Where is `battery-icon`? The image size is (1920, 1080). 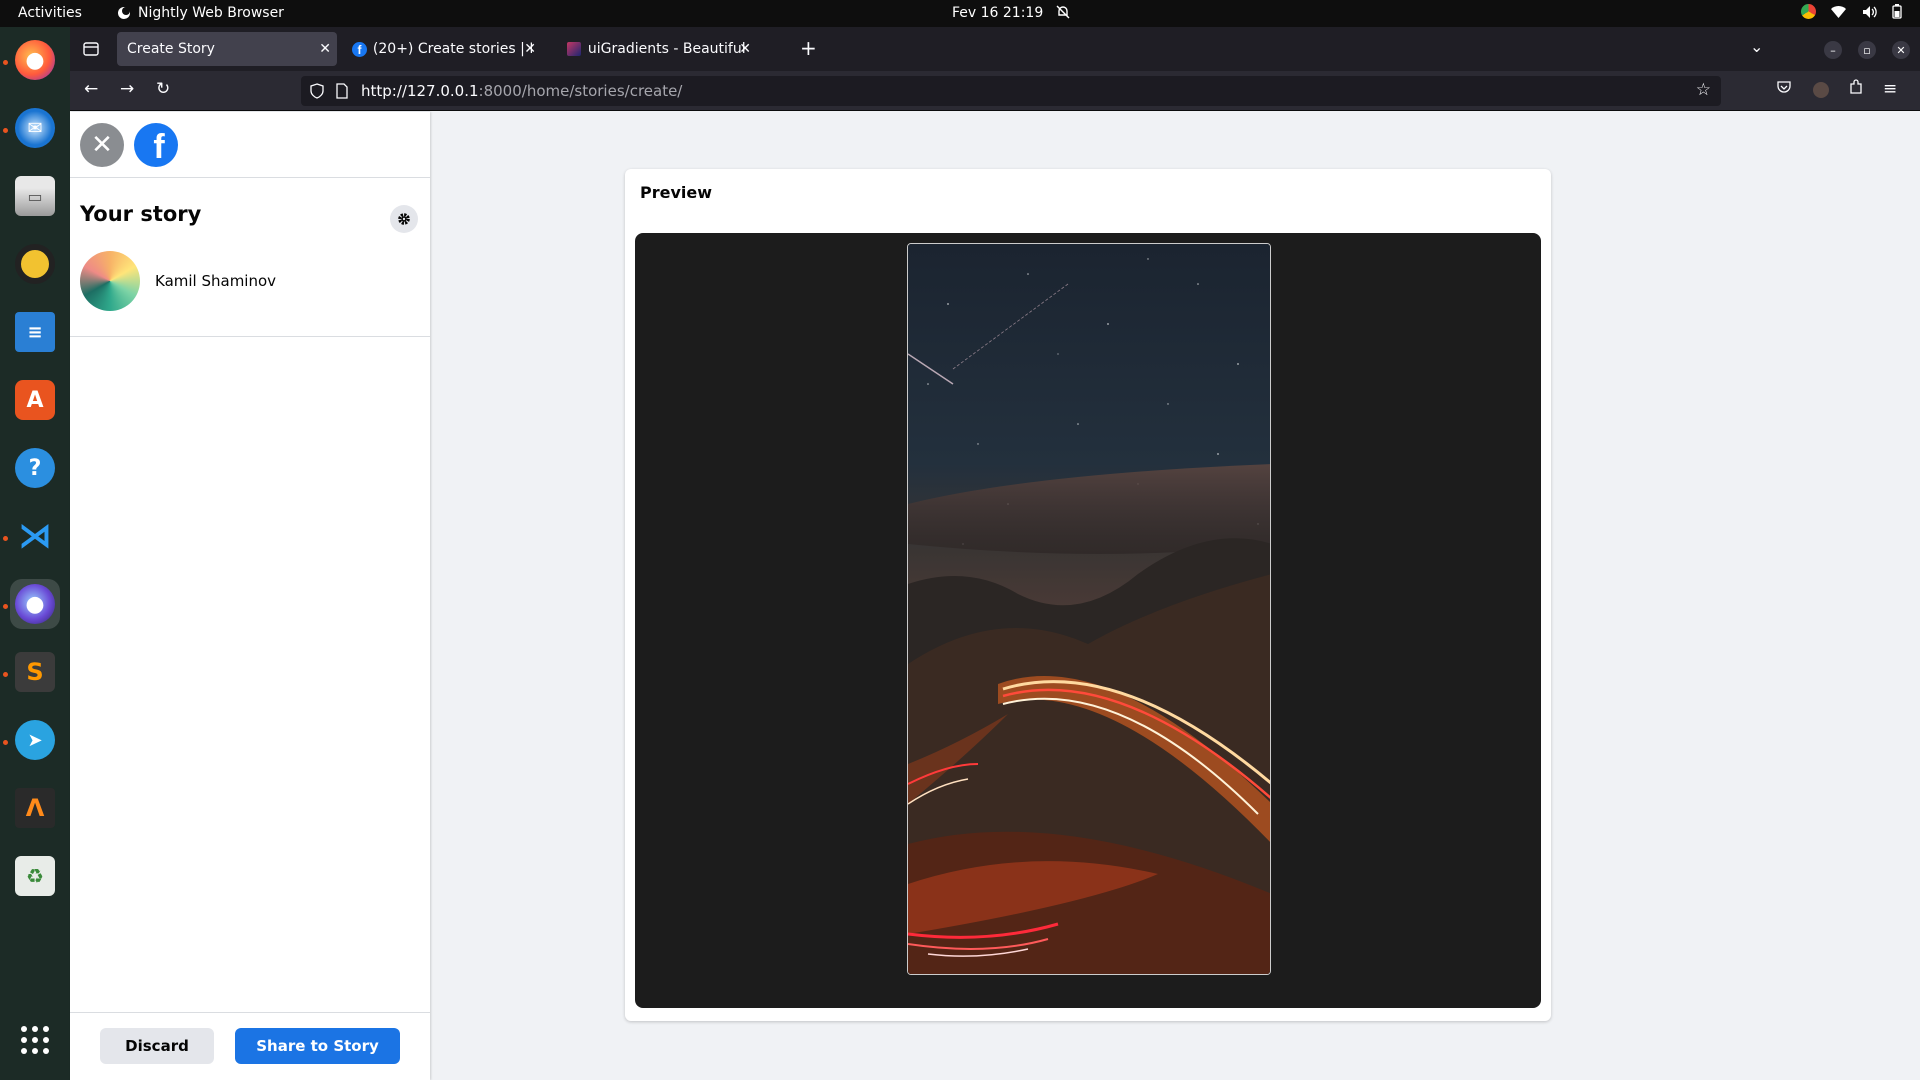
battery-icon is located at coordinates (1897, 11).